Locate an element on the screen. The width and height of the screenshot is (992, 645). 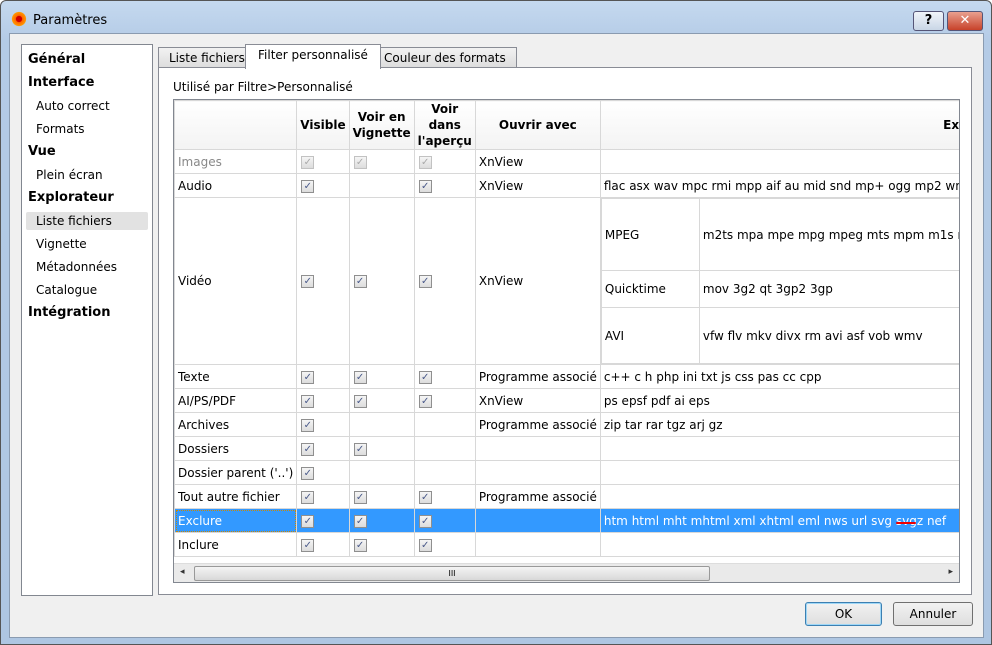
header-ouvrir-avec: Ouvrir avec is located at coordinates (537, 125).